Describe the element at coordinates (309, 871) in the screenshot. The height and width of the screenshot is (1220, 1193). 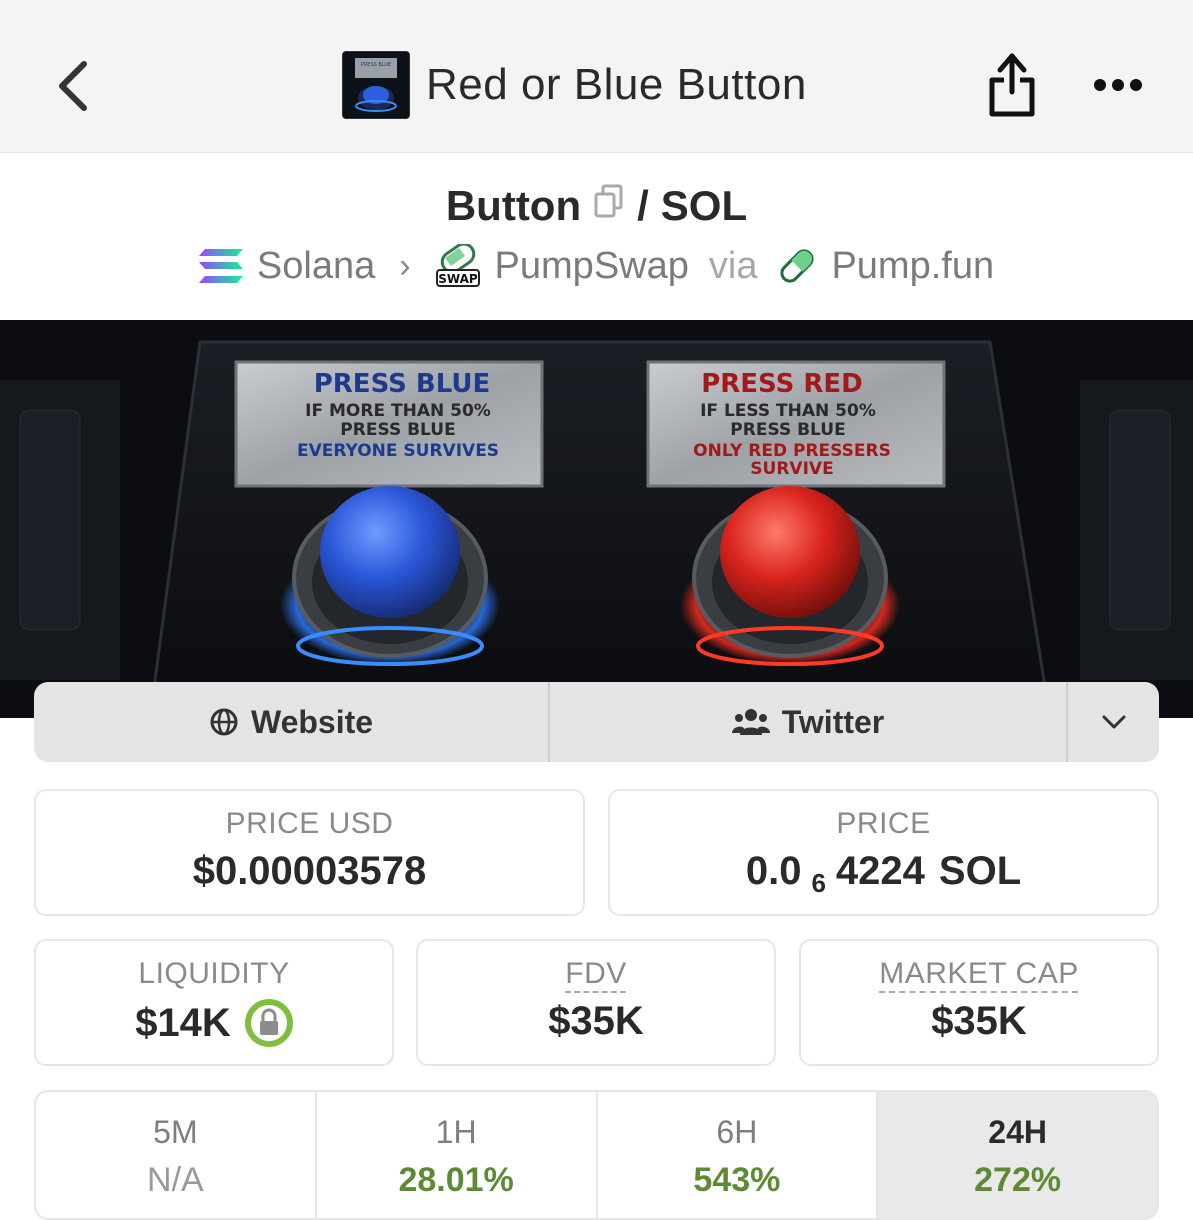
I see `price-usd-value: $0.00003578` at that location.